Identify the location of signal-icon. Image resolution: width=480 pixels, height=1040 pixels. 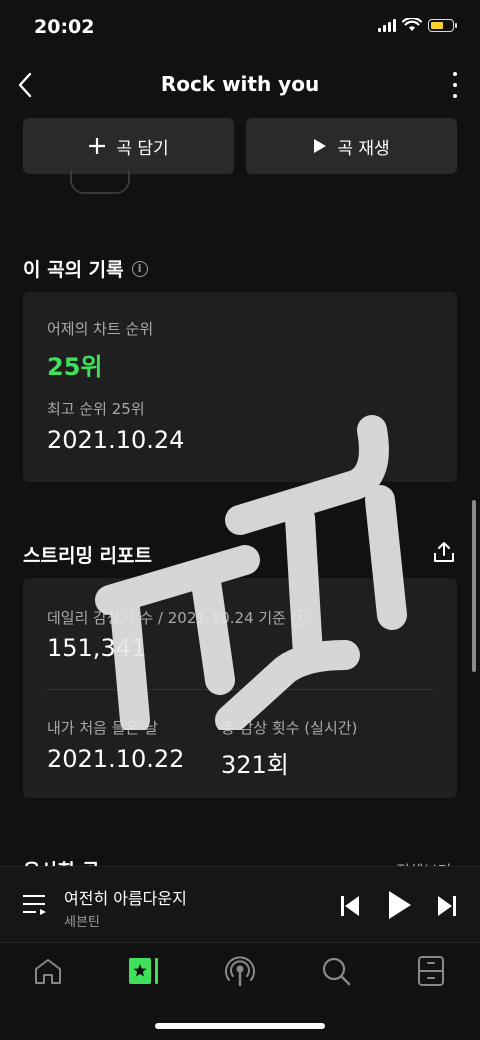
(387, 25).